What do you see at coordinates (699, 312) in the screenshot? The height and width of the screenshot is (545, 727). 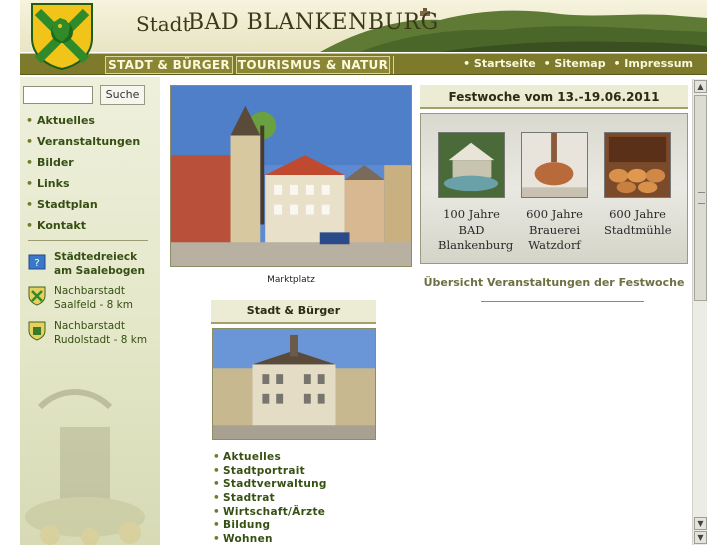 I see `page-scrollbar: ▲ ▼ ▼` at bounding box center [699, 312].